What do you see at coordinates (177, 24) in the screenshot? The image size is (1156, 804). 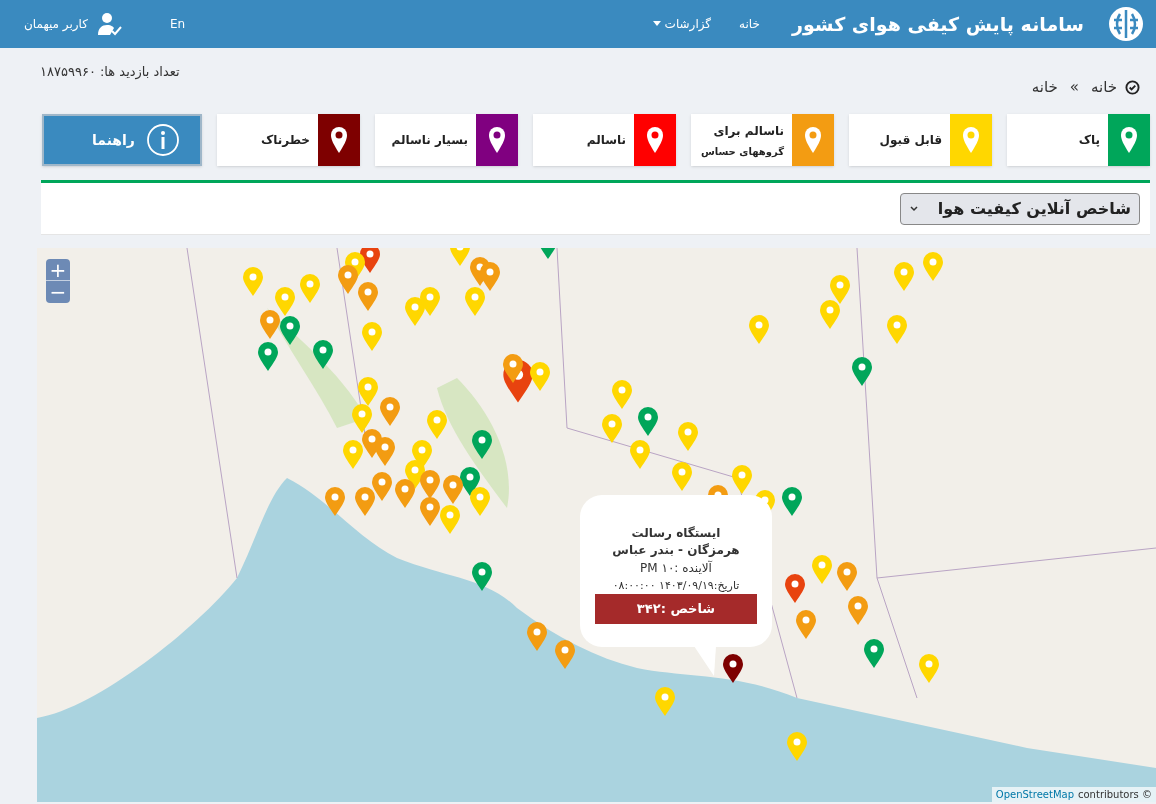 I see `language-link: En` at bounding box center [177, 24].